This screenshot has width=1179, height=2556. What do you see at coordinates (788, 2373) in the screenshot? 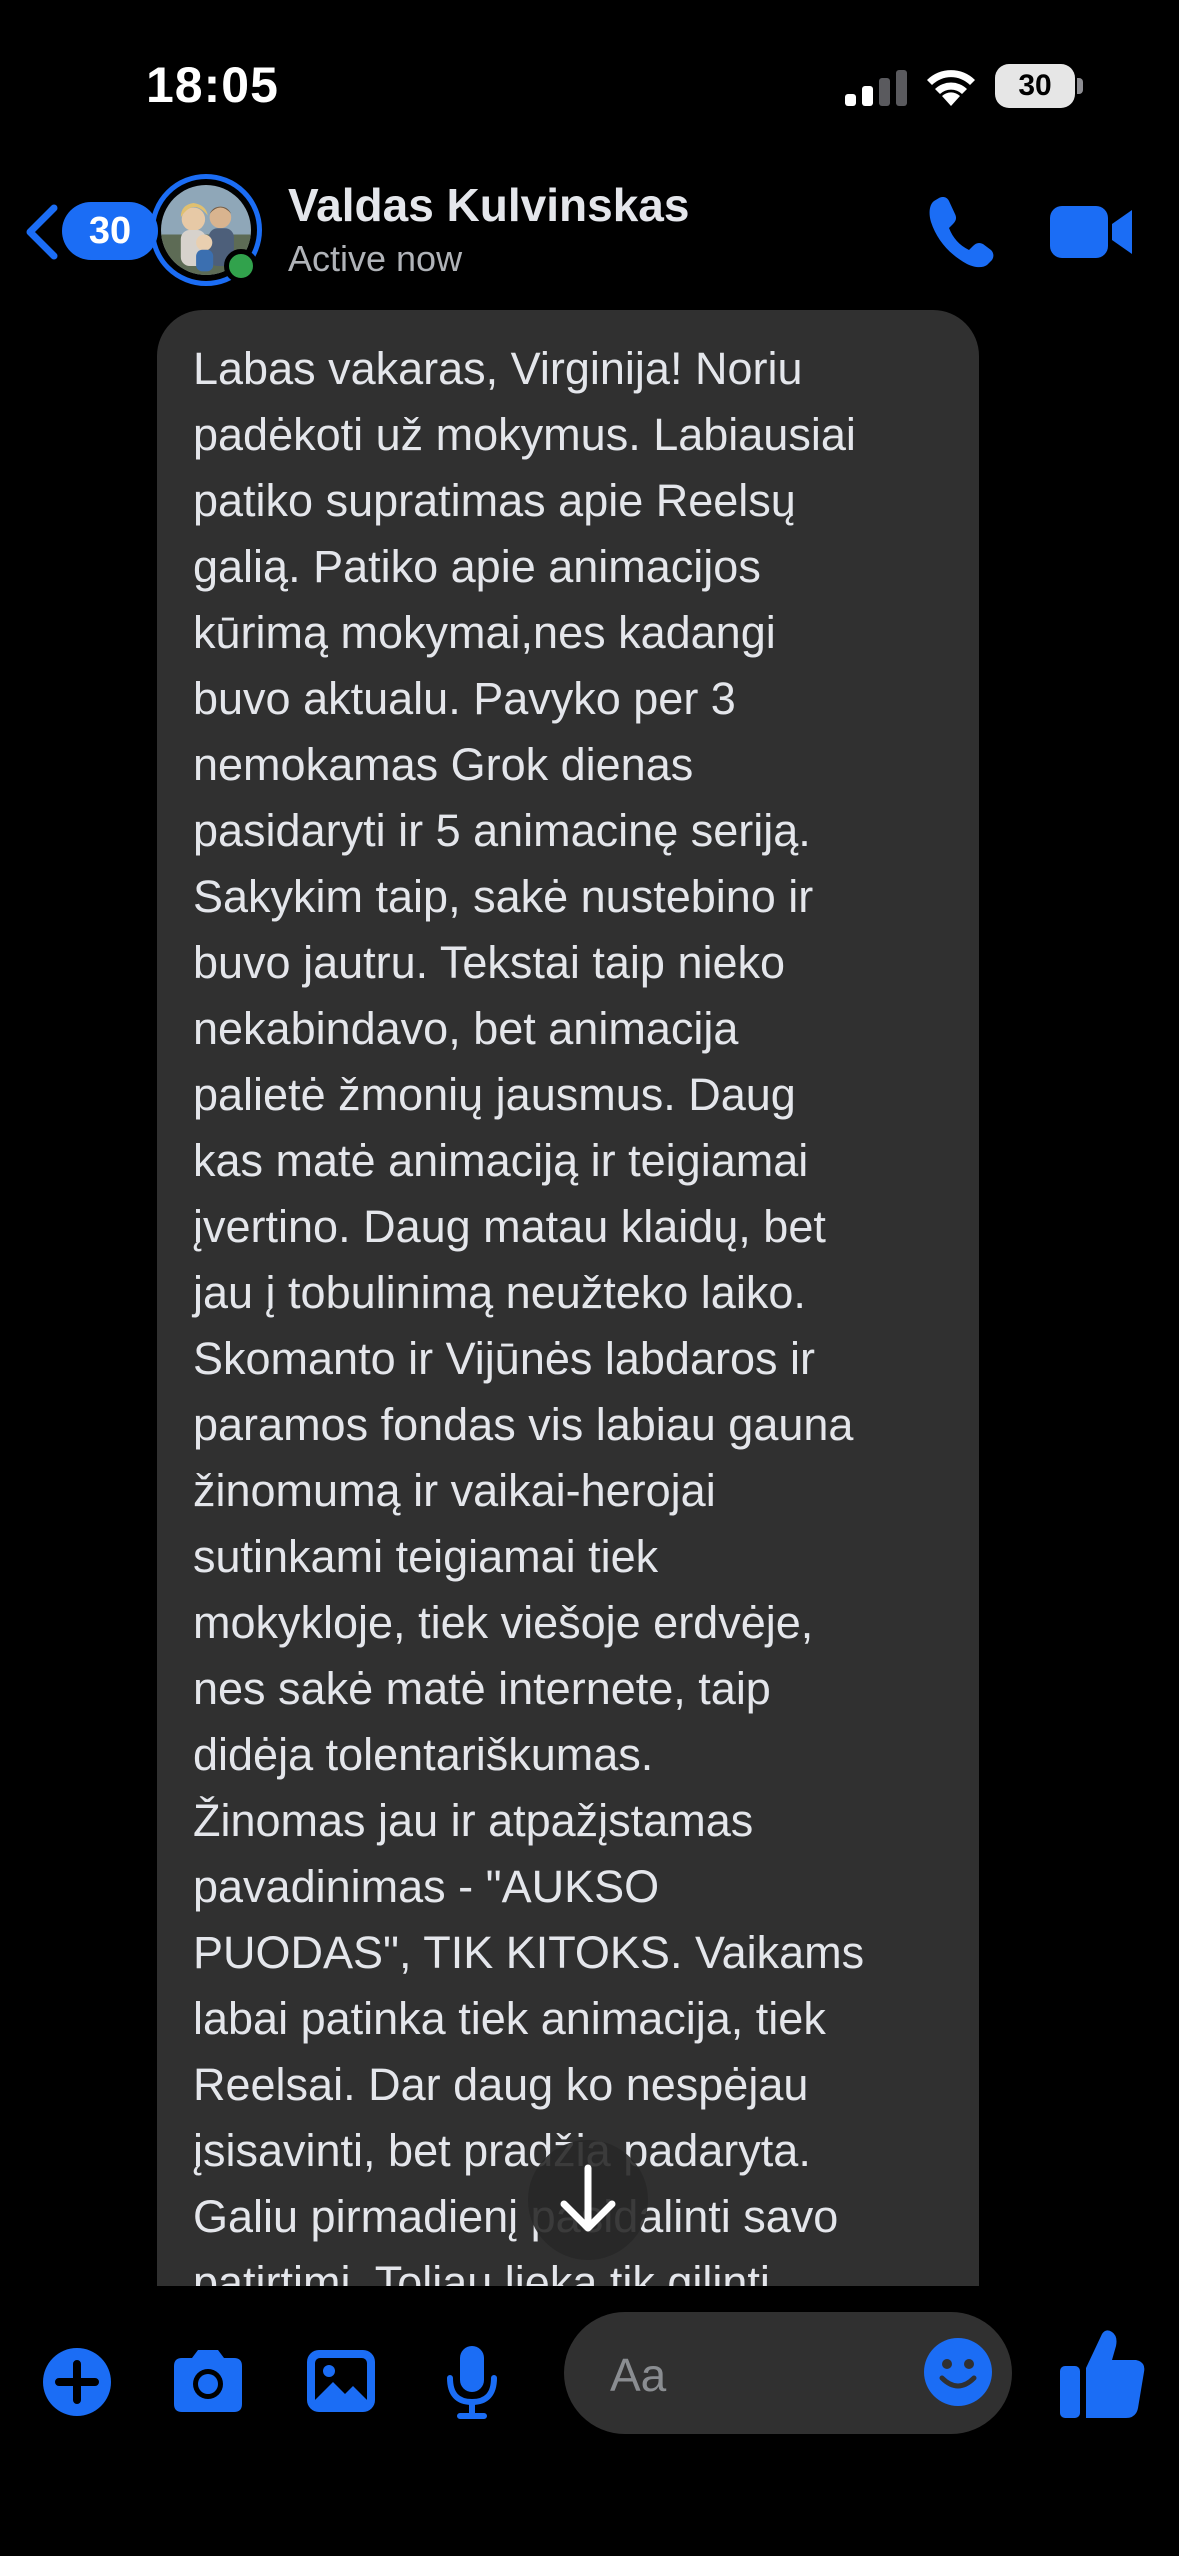
I see `message-input: Aa` at bounding box center [788, 2373].